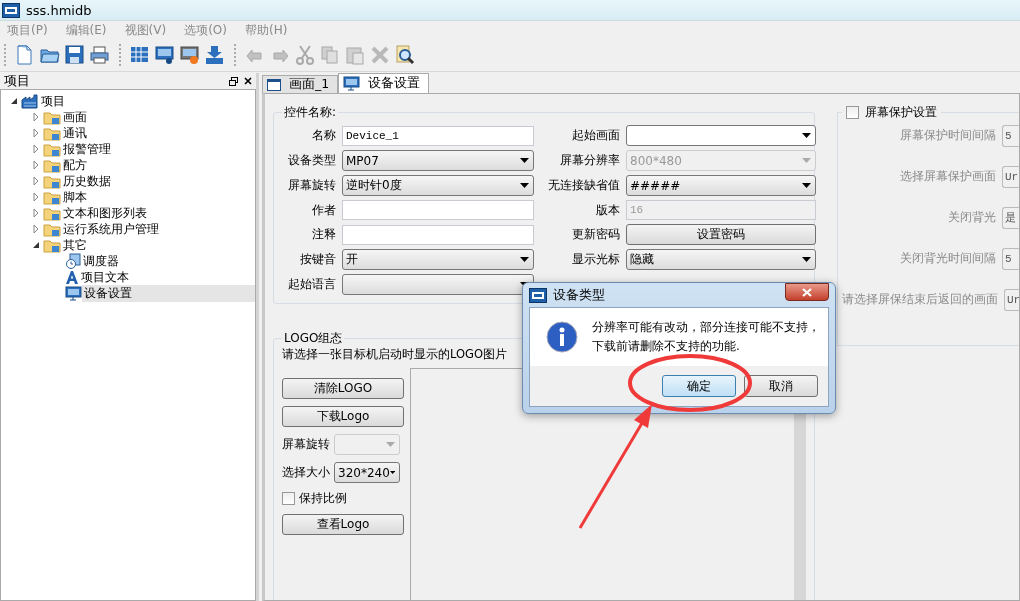 Image resolution: width=1020 pixels, height=601 pixels. Describe the element at coordinates (101, 261) in the screenshot. I see `tree-item: 调度器` at that location.